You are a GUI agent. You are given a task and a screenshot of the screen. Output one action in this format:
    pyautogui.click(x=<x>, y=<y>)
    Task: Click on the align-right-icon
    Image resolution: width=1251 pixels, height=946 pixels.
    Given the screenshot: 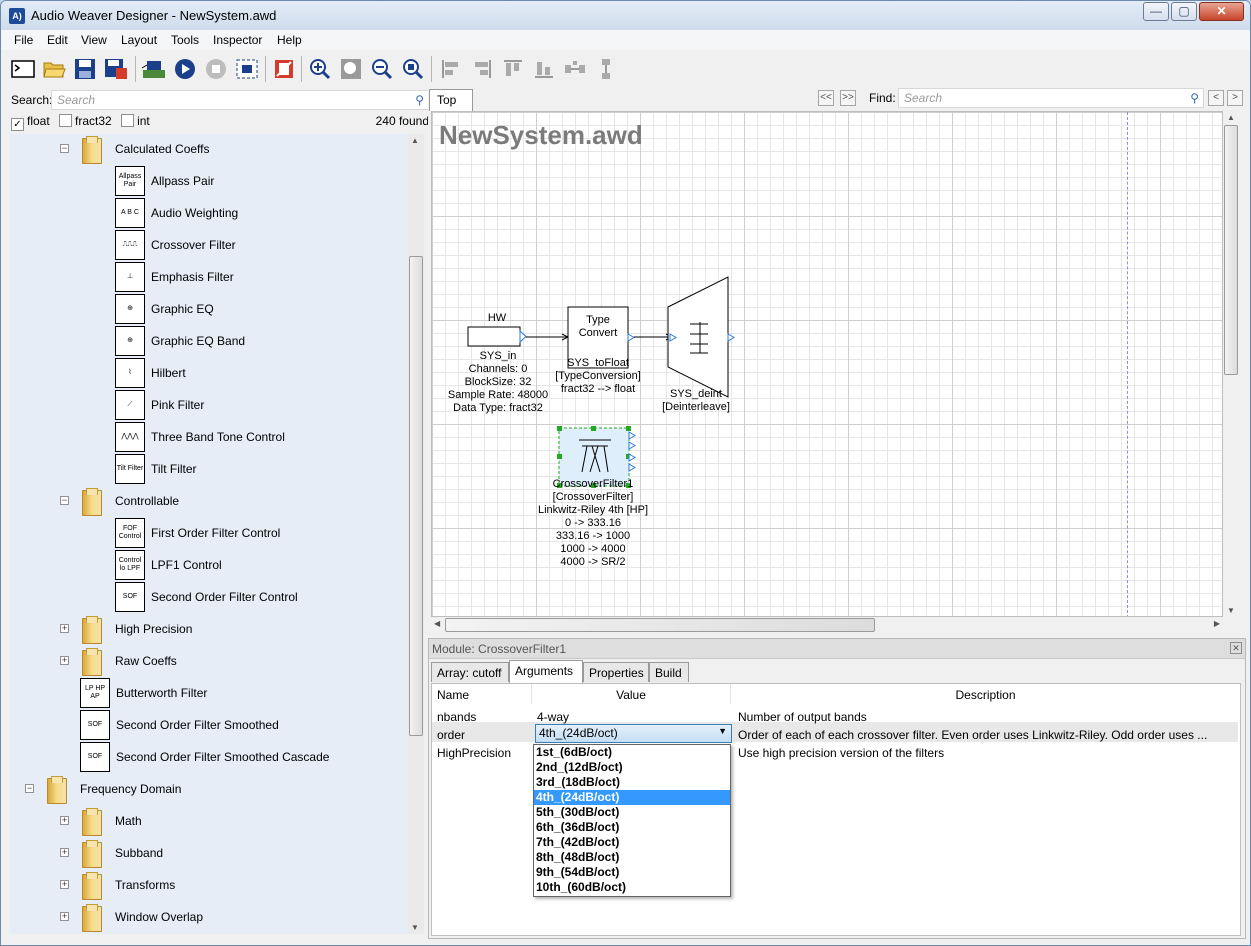 What is the action you would take?
    pyautogui.click(x=482, y=69)
    